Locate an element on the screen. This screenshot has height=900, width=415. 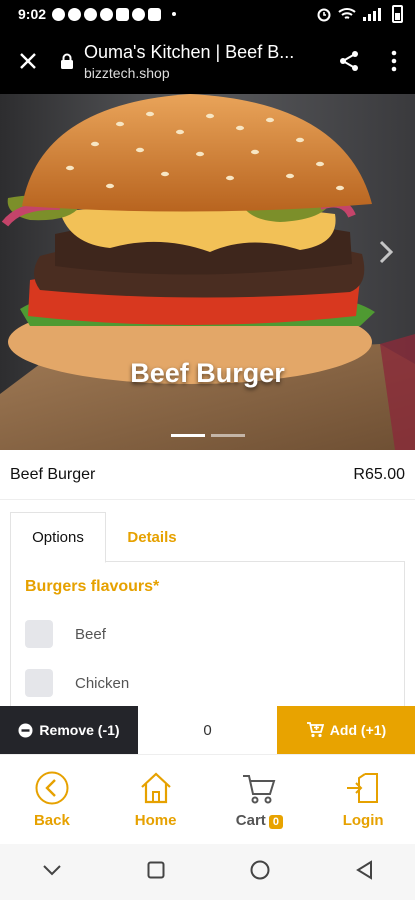
nav-login: Login is located at coordinates (363, 799).